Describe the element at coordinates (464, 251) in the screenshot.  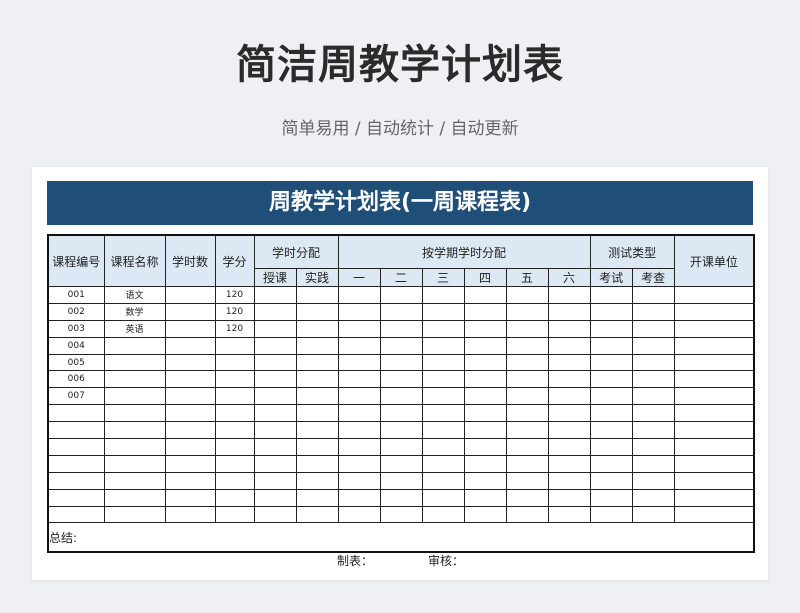
I see `header-semester-split: 按学期学时分配` at that location.